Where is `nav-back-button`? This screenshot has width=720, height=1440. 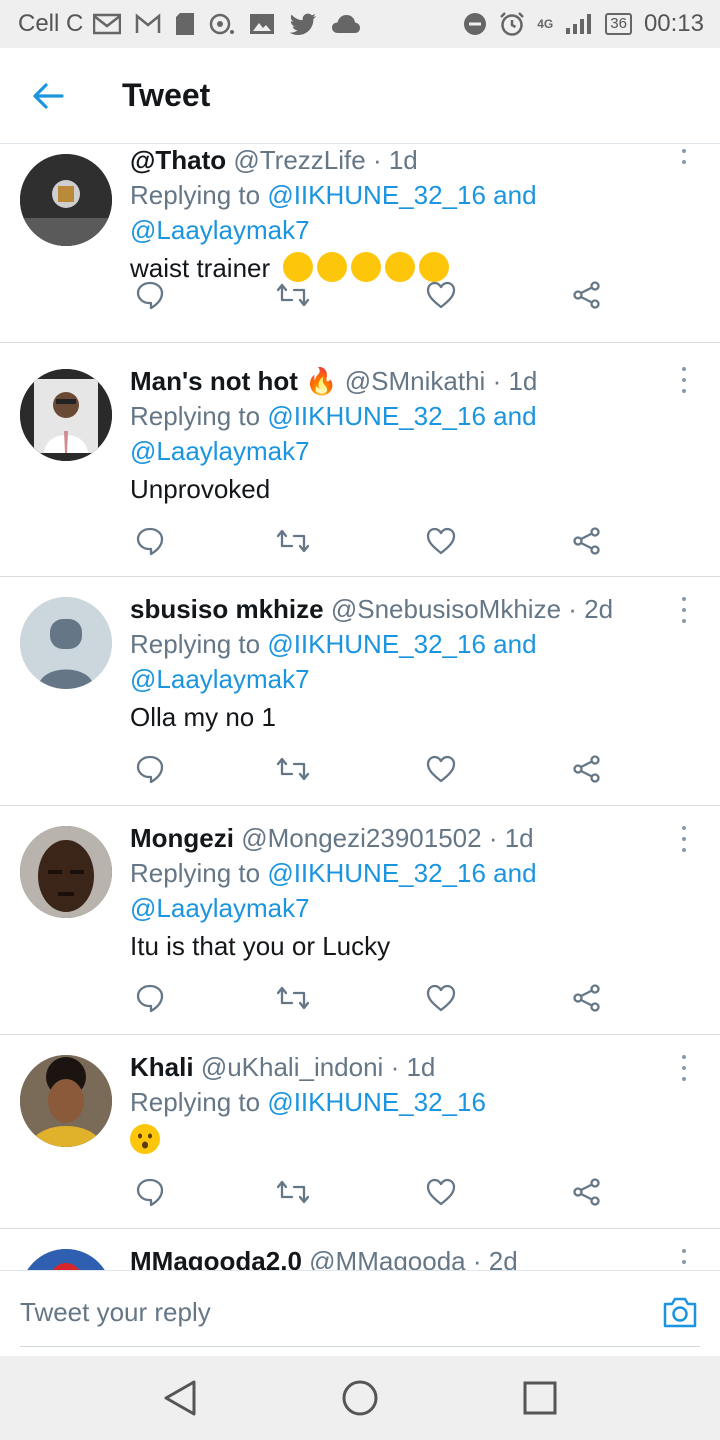 nav-back-button is located at coordinates (180, 1398).